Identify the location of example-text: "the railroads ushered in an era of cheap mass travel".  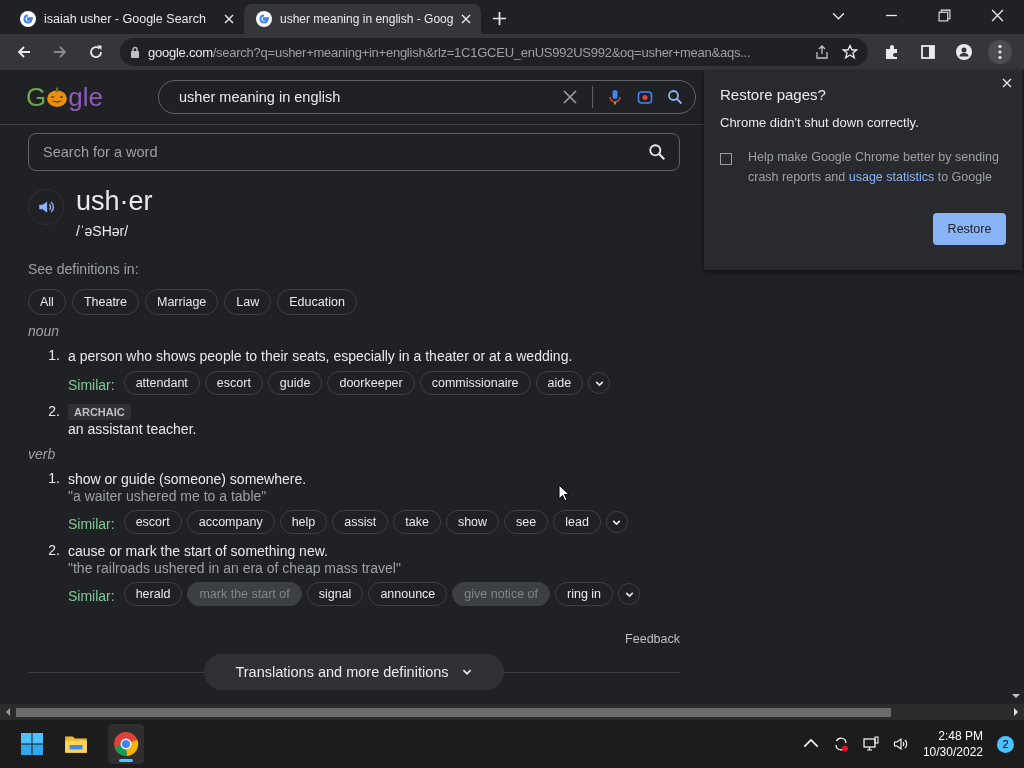
(234, 568).